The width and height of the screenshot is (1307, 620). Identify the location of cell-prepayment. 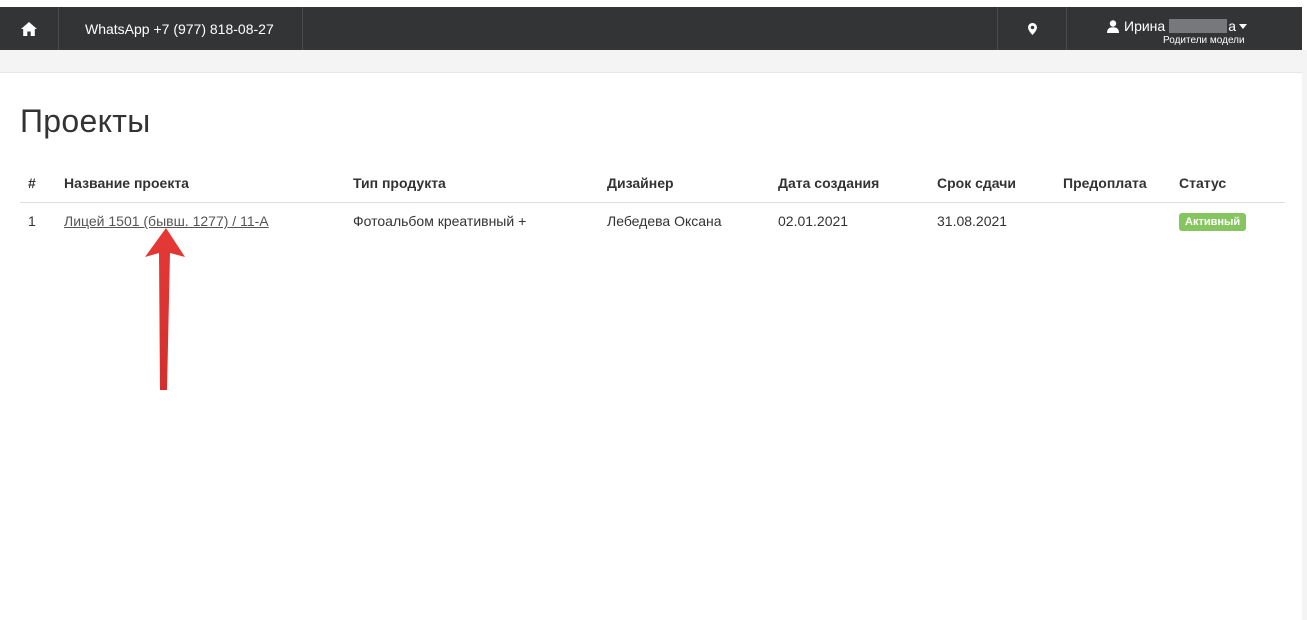
(1113, 221).